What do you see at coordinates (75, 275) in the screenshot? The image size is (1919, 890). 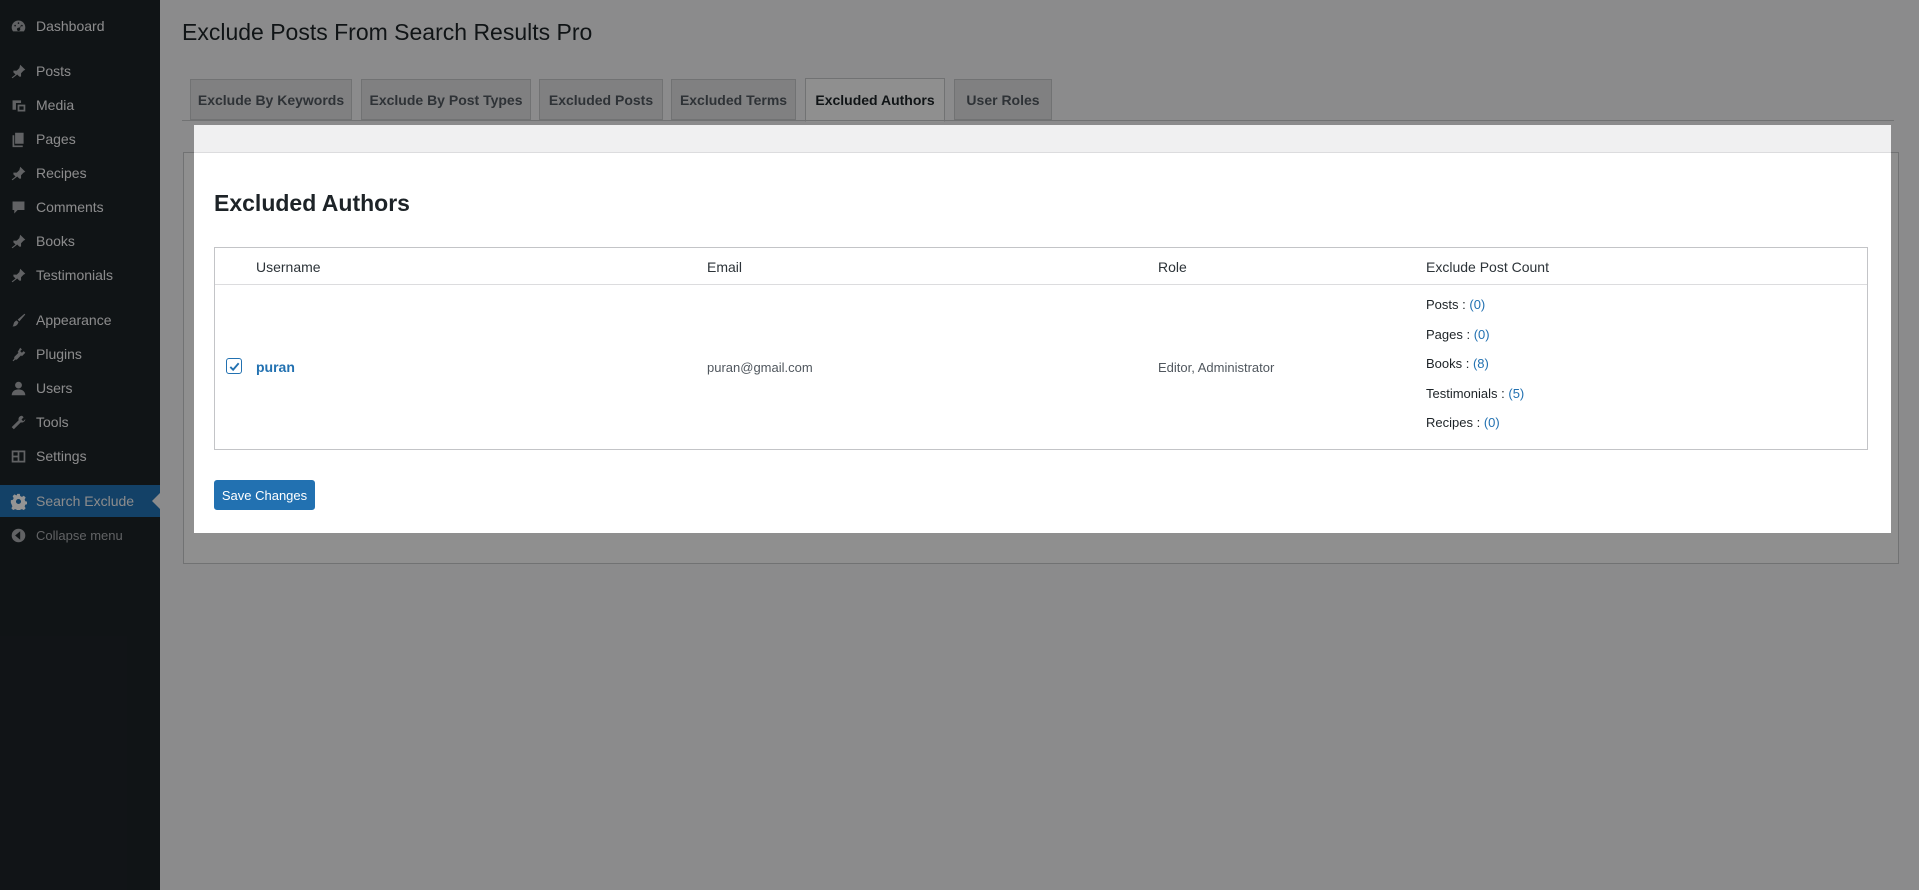 I see `sidebar-item-label: Testimonials` at bounding box center [75, 275].